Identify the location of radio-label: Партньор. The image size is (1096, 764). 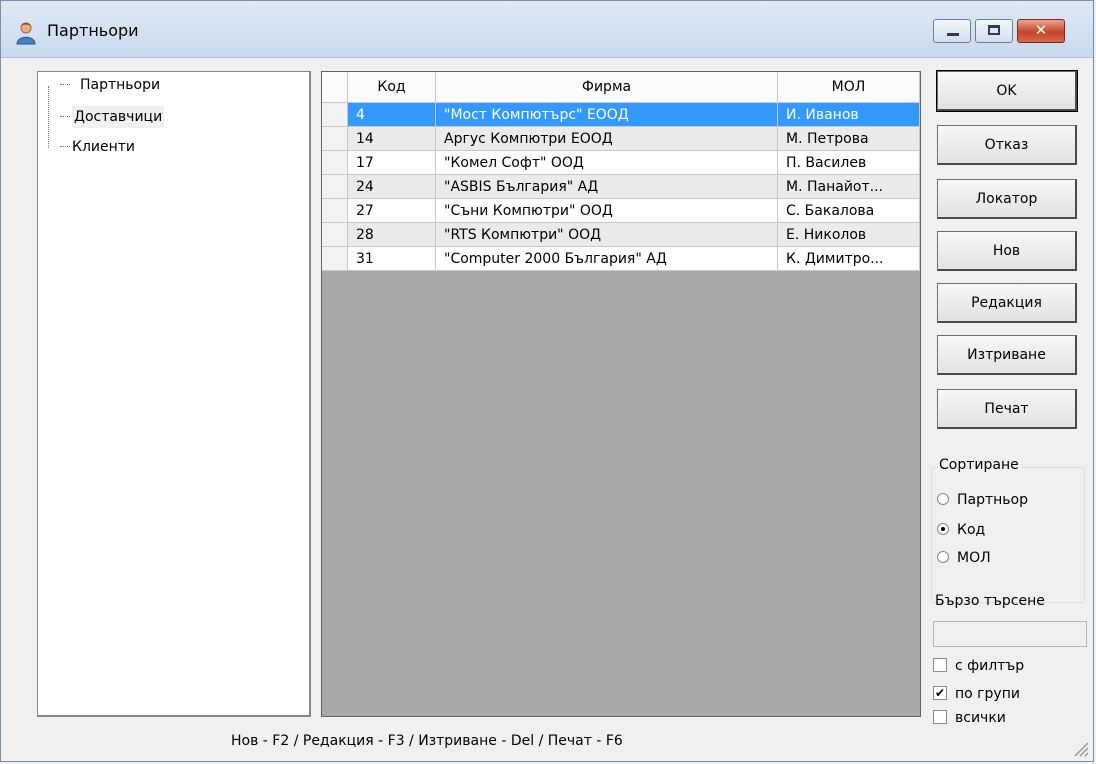
(993, 500).